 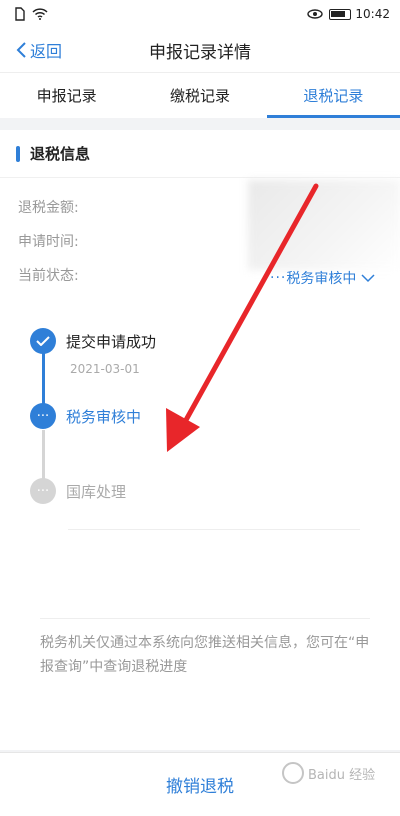 I want to click on timeline-divider, so click(x=214, y=529).